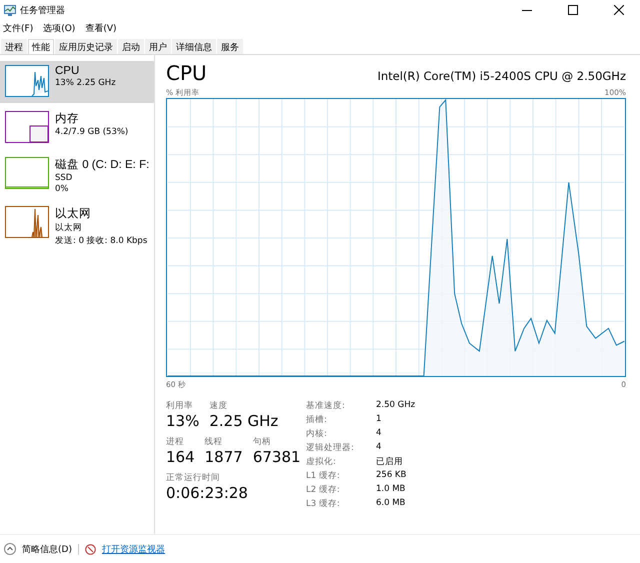  I want to click on detail-label: 插槽:, so click(317, 420).